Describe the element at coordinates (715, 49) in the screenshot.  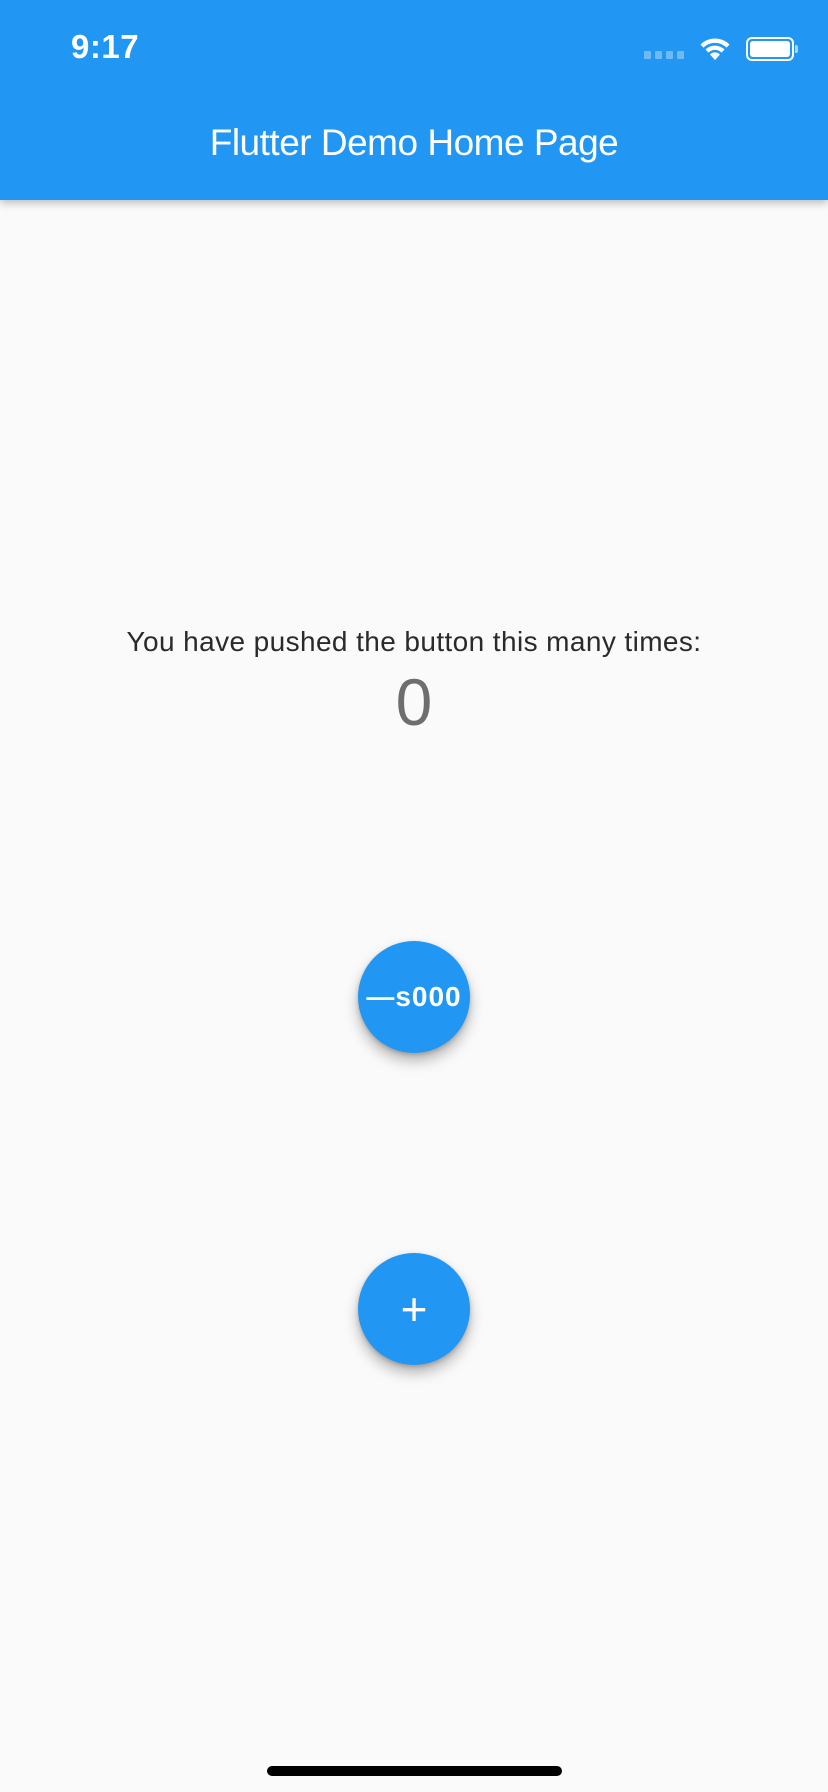
I see `wifi-icon` at that location.